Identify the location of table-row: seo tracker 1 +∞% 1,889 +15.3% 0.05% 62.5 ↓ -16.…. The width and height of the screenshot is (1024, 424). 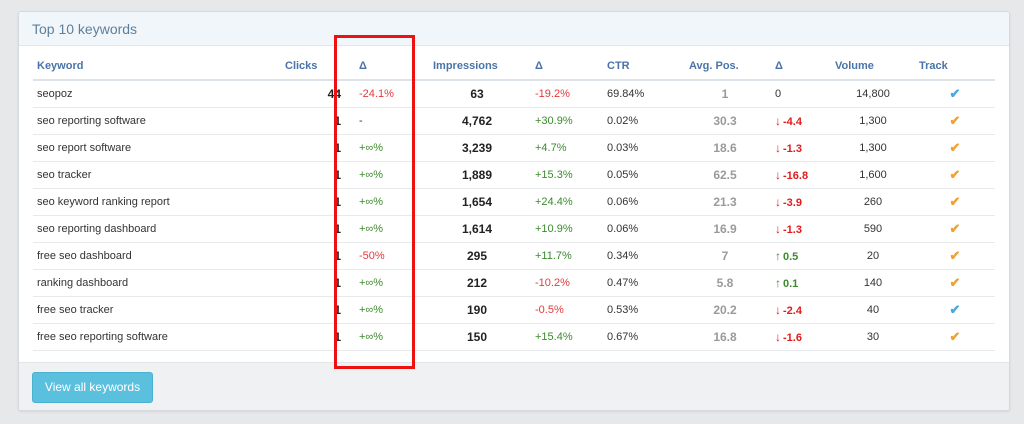
(514, 175).